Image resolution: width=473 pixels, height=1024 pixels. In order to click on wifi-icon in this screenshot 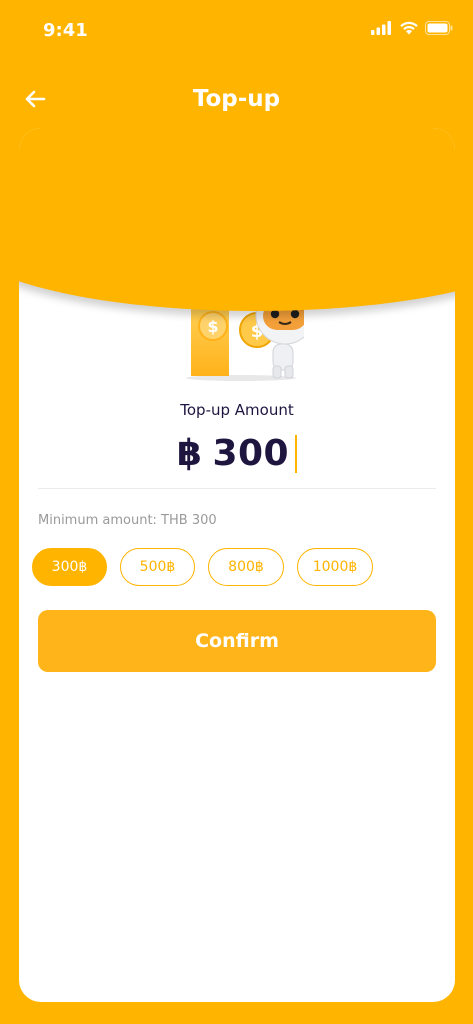, I will do `click(409, 29)`.